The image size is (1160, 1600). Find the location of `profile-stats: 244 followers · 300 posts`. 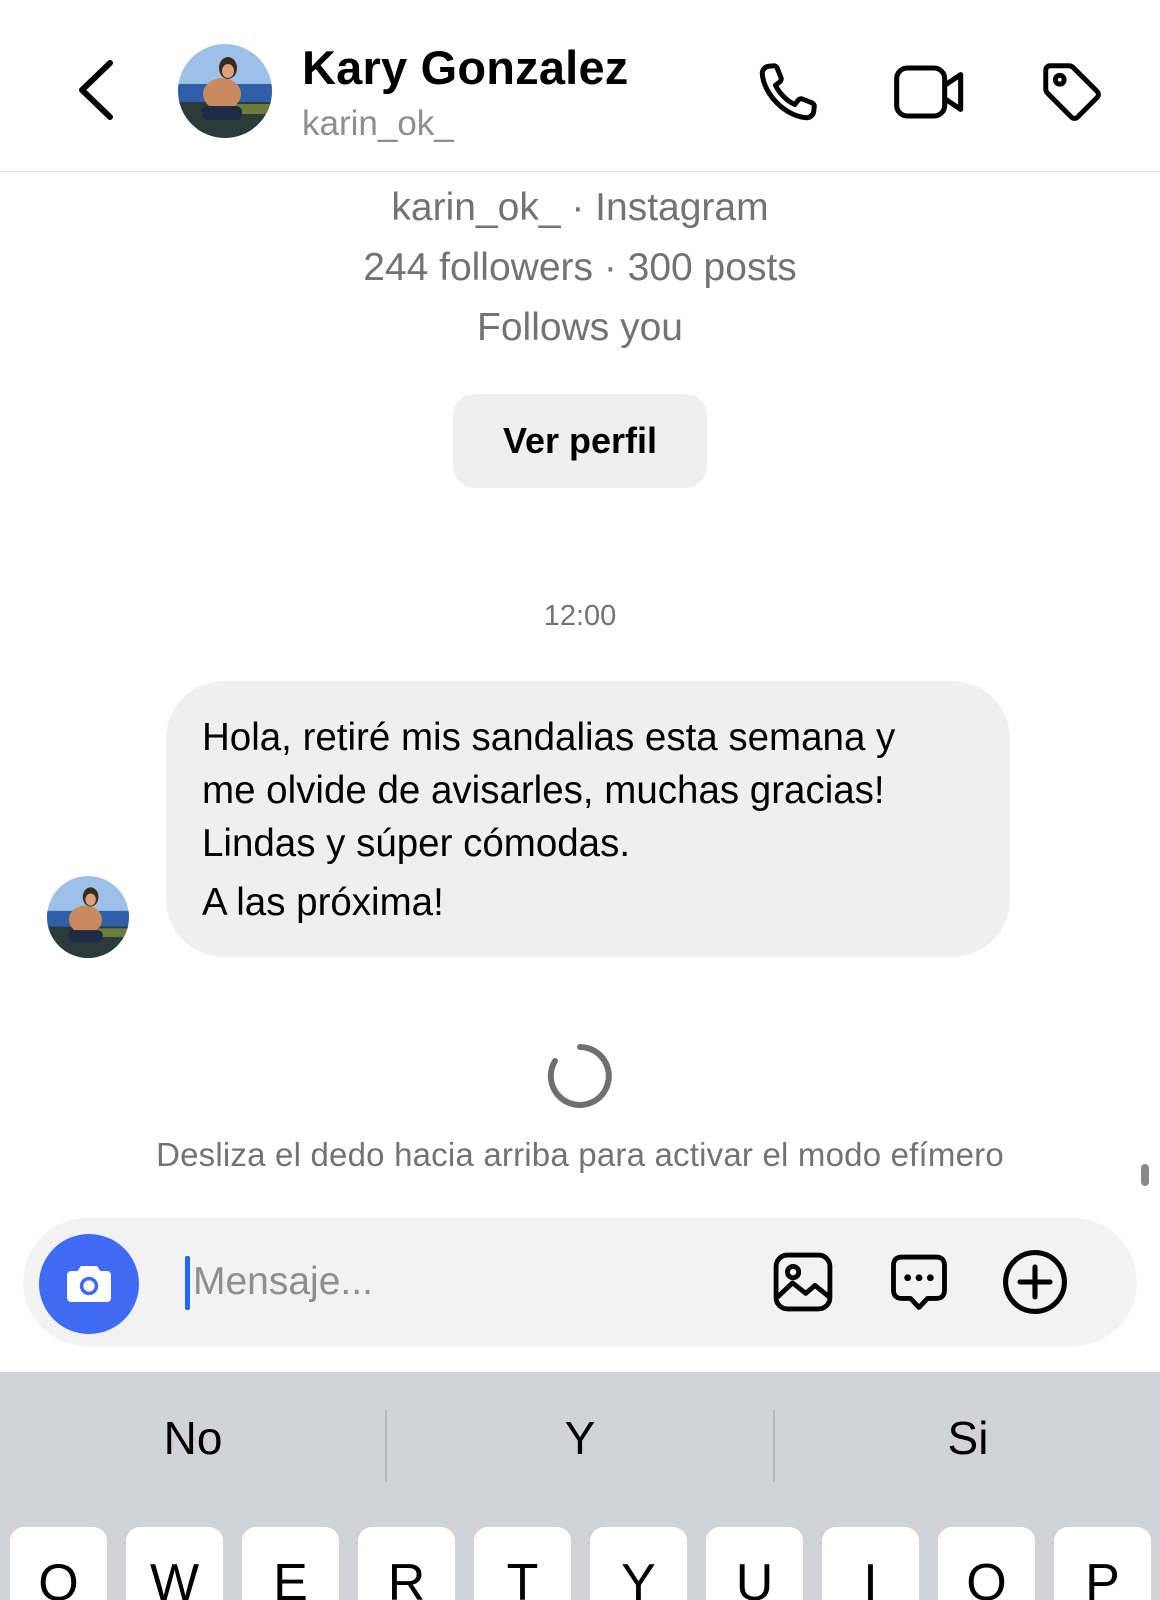

profile-stats: 244 followers · 300 posts is located at coordinates (580, 267).